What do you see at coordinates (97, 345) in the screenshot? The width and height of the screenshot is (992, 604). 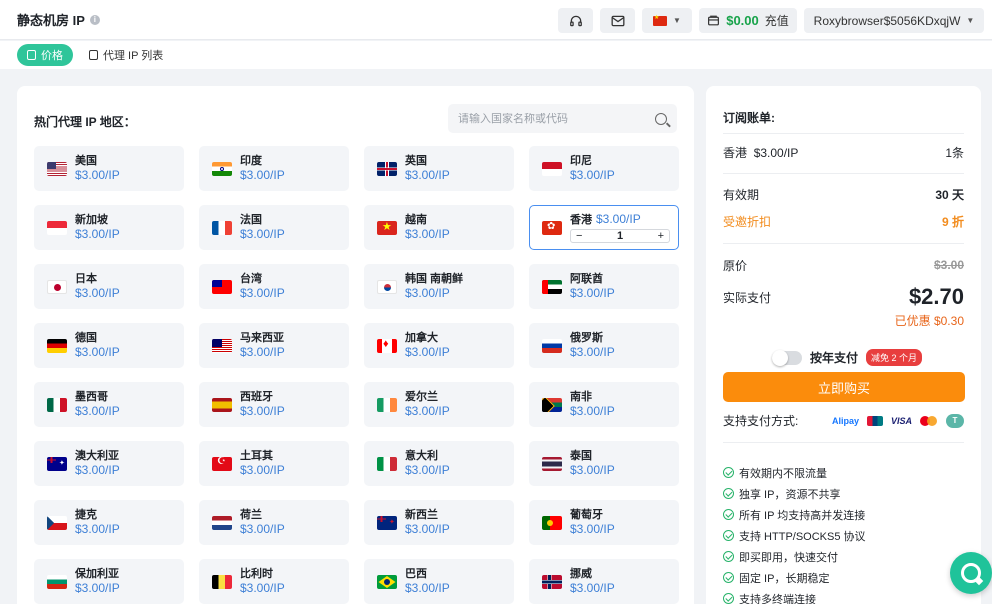 I see `country-info: 德国 $3.00/IP` at bounding box center [97, 345].